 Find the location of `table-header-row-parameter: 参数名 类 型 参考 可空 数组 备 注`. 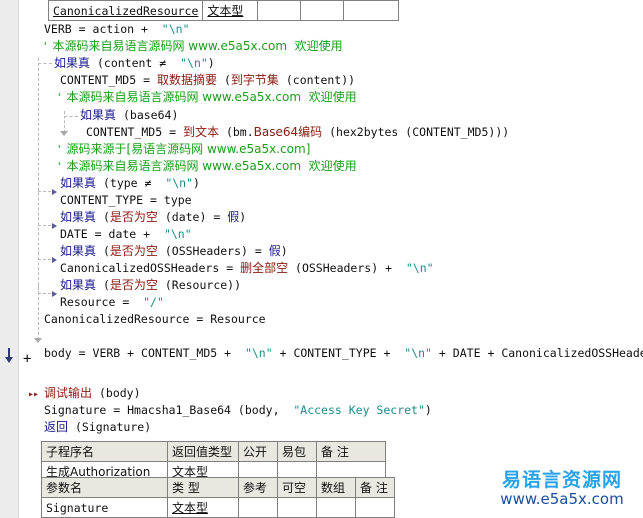

table-header-row-parameter: 参数名 类 型 参考 可空 数组 备 注 is located at coordinates (218, 487).